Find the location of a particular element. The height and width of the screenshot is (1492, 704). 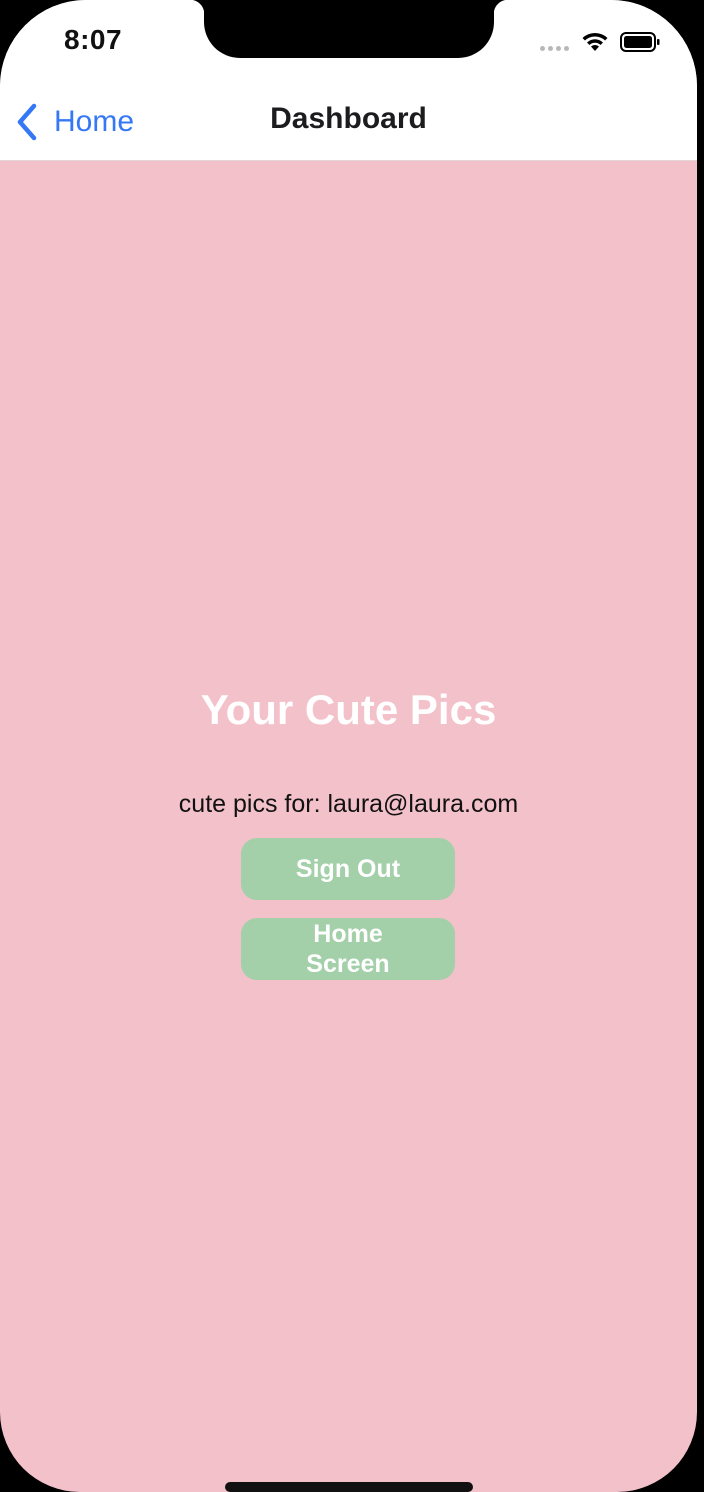

sign-out-button: Sign Out is located at coordinates (348, 869).